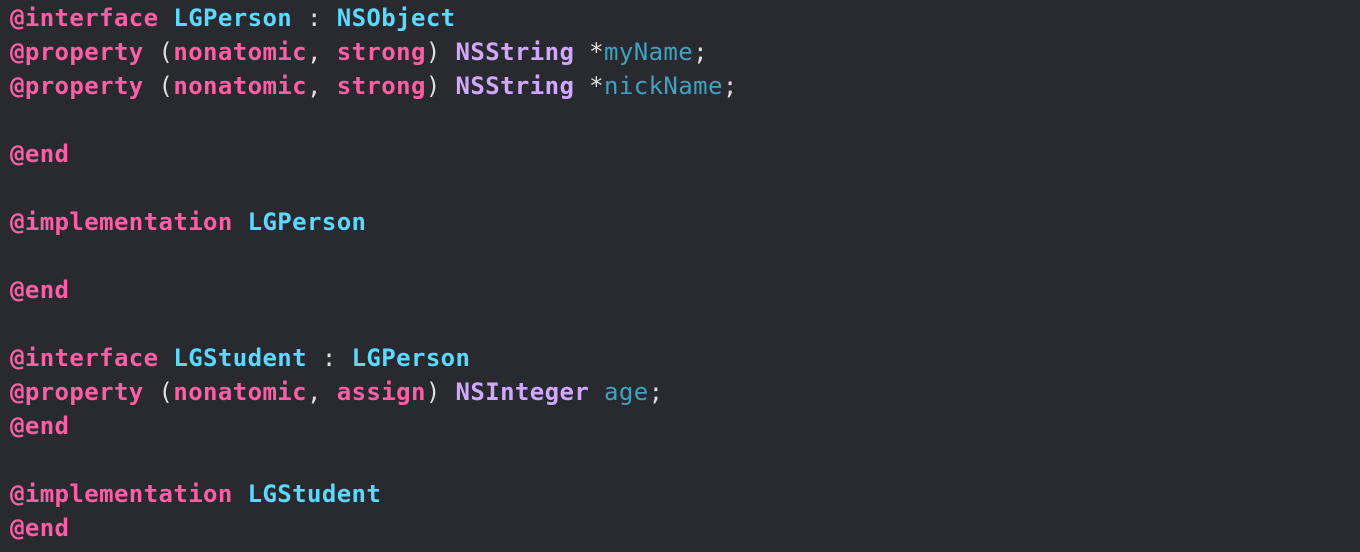  What do you see at coordinates (663, 86) in the screenshot?
I see `property-name: nickName` at bounding box center [663, 86].